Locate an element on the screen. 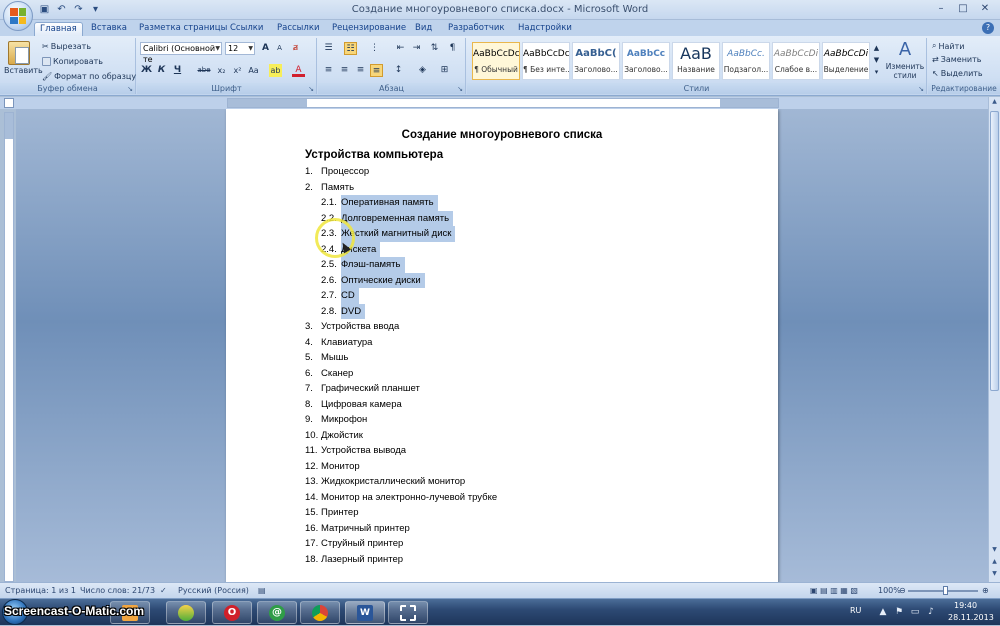  style-normal: AaBbCcDc ¶ Обычный is located at coordinates (496, 61).